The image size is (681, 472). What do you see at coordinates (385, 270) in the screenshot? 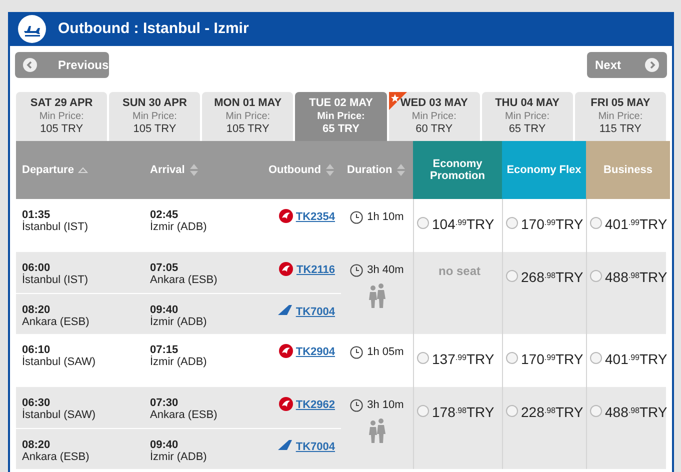
I see `flight-duration: 3h 40m` at bounding box center [385, 270].